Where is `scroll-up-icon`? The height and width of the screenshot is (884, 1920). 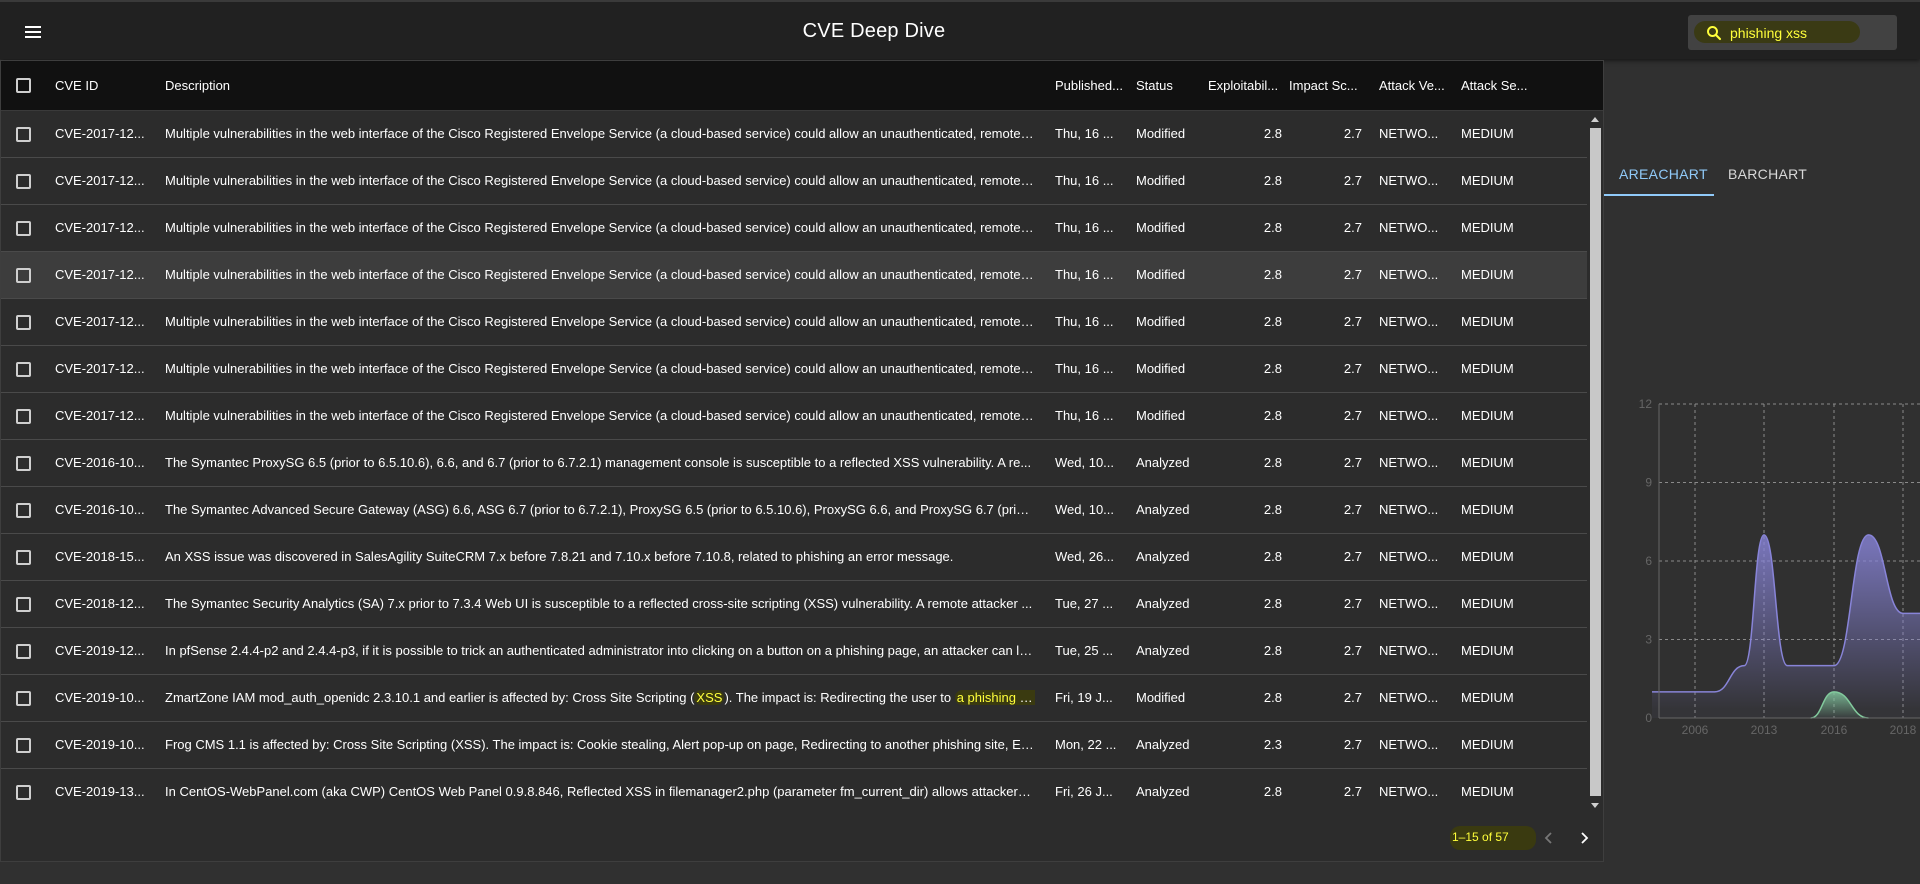
scroll-up-icon is located at coordinates (1595, 119).